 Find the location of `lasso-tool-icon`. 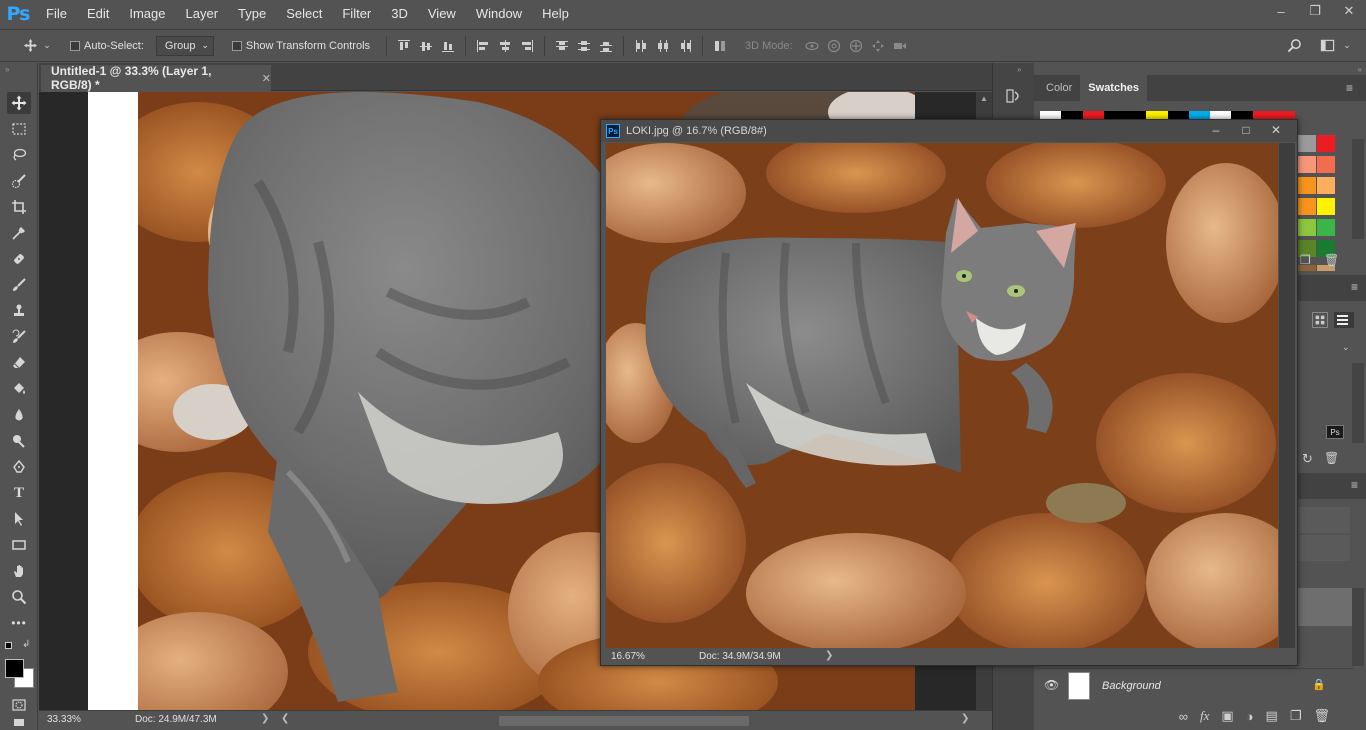

lasso-tool-icon is located at coordinates (19, 155).